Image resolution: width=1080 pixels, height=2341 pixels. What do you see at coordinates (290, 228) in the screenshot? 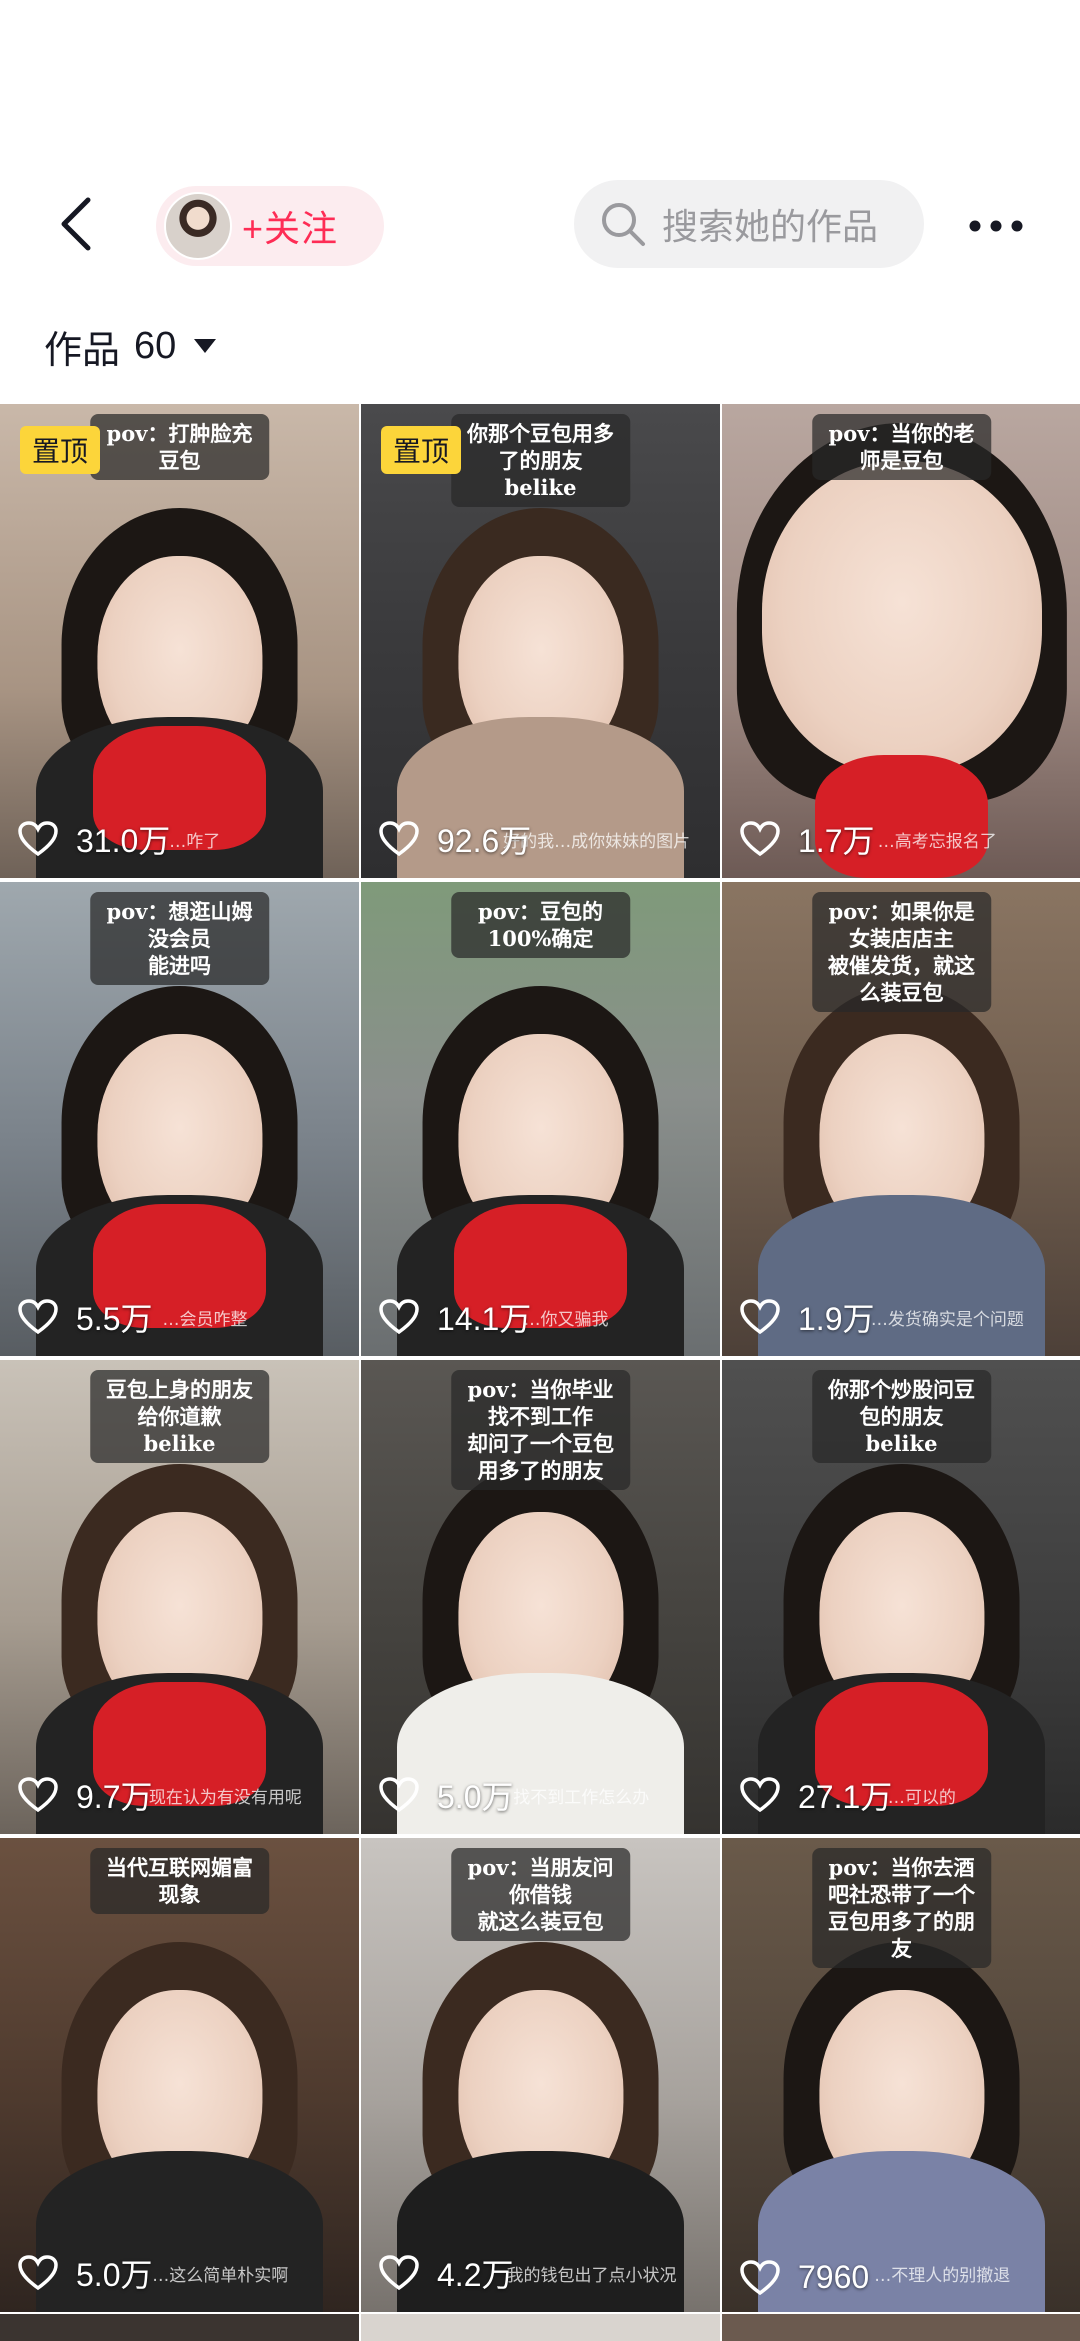
I see `follow-label: +关注` at bounding box center [290, 228].